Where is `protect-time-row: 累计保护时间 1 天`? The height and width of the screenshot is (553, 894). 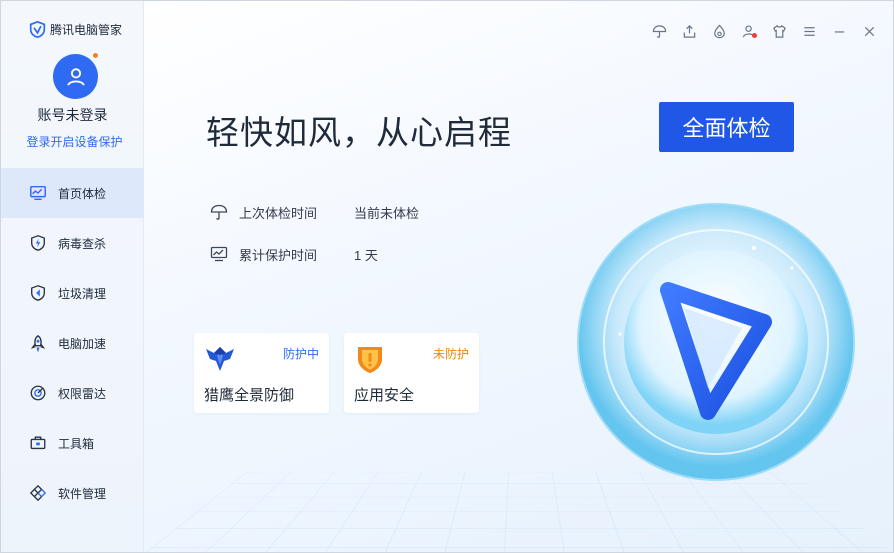 protect-time-row: 累计保护时间 1 天 is located at coordinates (293, 254).